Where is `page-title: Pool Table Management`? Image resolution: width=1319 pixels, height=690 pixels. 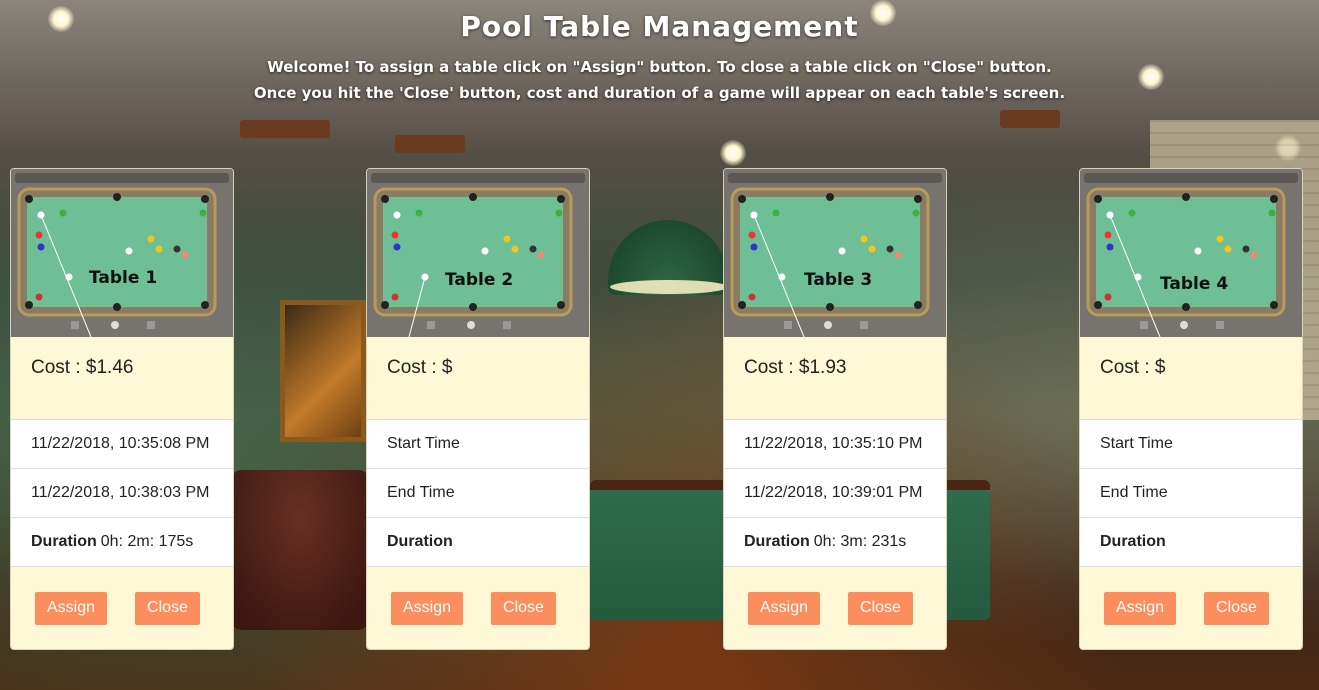
page-title: Pool Table Management is located at coordinates (659, 26).